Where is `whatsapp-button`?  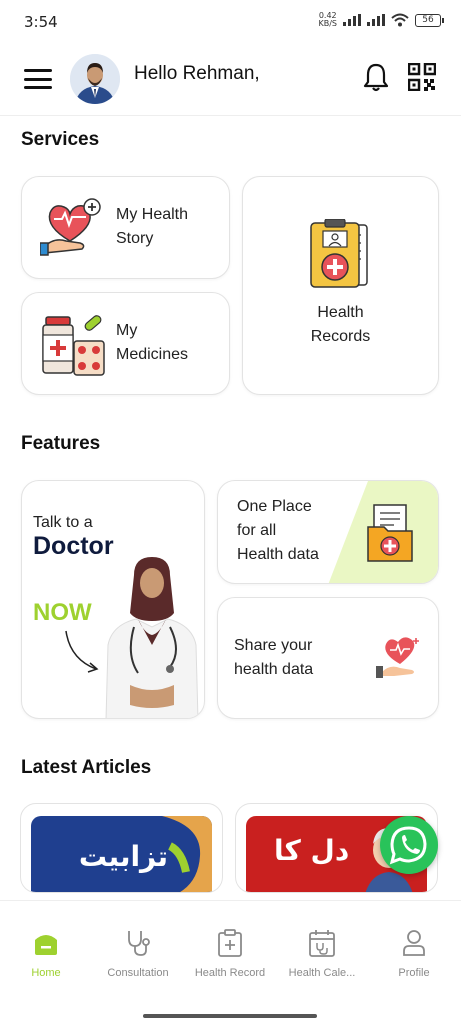
whatsapp-button is located at coordinates (409, 845).